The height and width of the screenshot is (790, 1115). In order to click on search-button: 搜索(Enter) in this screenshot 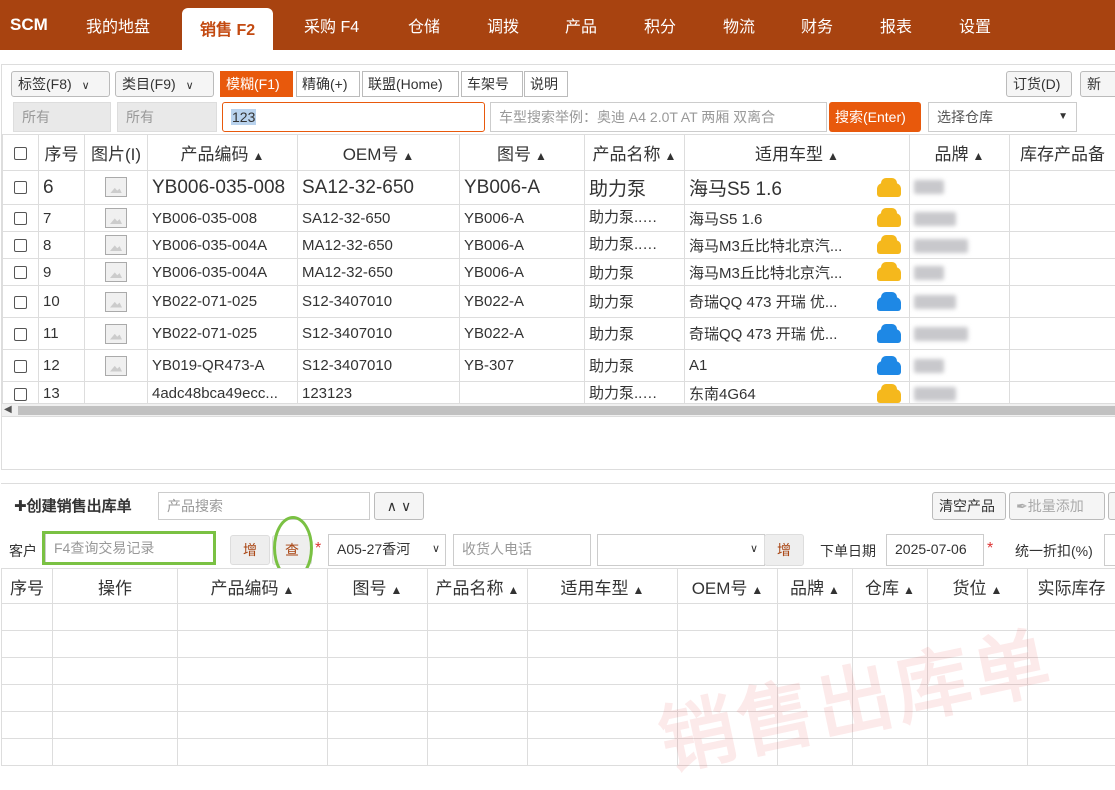, I will do `click(875, 117)`.